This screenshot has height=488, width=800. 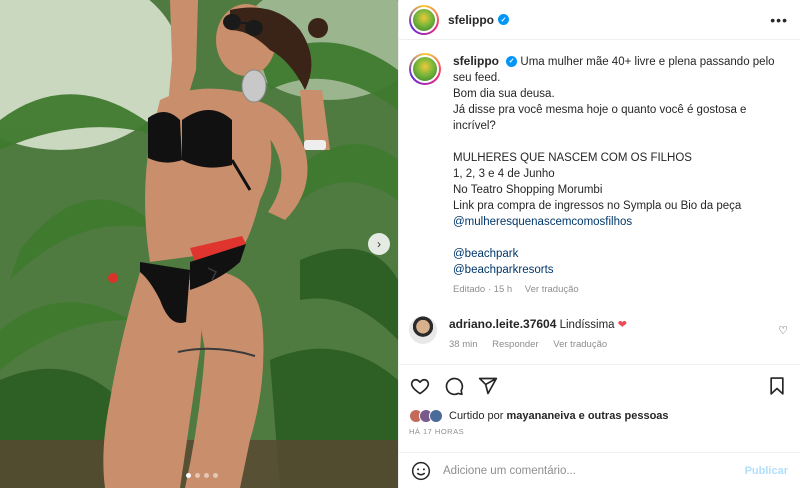 I want to click on action-icons-row, so click(x=598, y=386).